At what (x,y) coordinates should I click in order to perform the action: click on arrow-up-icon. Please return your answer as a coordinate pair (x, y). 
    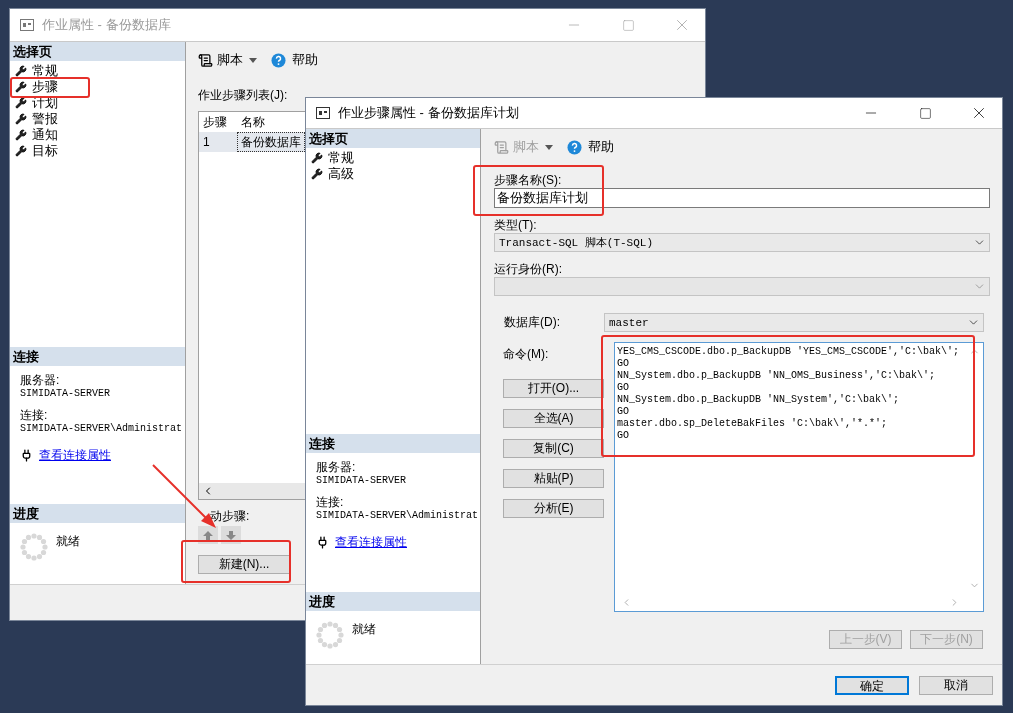
    Looking at the image, I should click on (208, 535).